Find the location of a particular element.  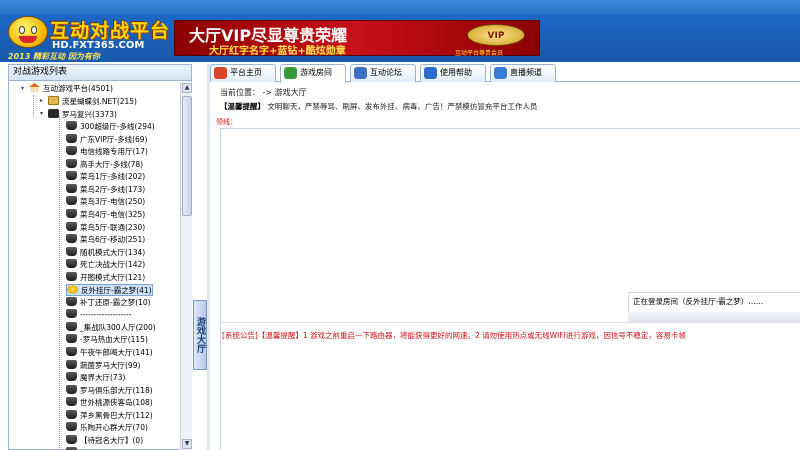

game-category-item: 罗马复兴(3373) is located at coordinates (82, 114).